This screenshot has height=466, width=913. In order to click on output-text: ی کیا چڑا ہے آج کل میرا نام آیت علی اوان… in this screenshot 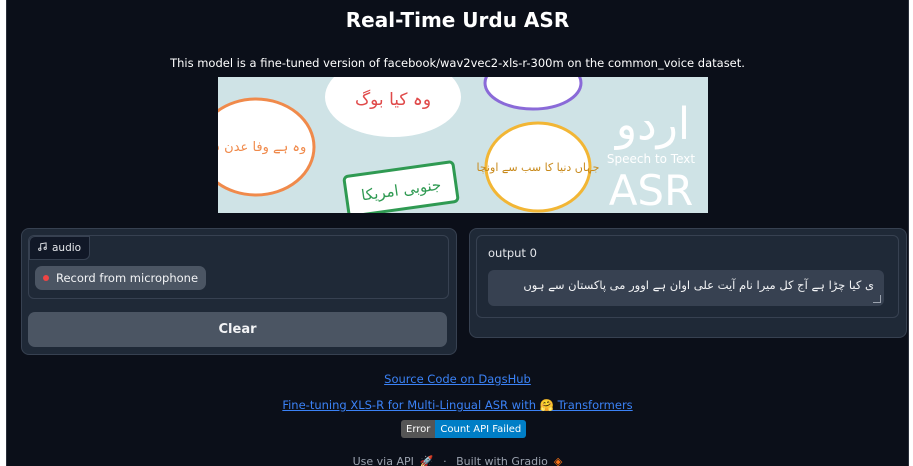, I will do `click(698, 285)`.